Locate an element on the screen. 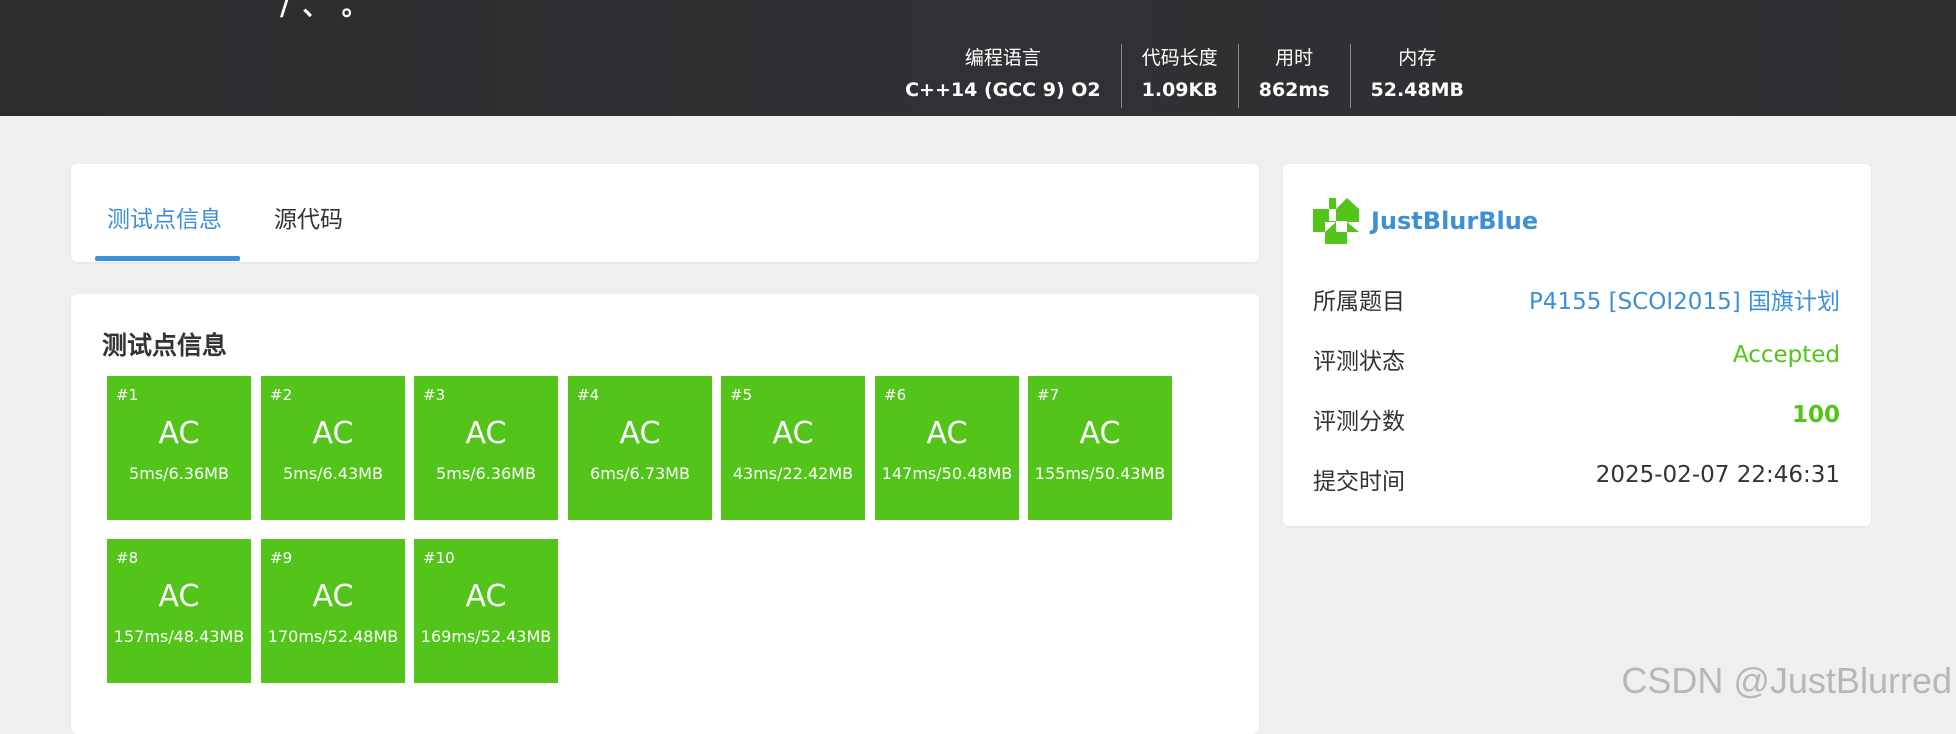 The height and width of the screenshot is (734, 1956). active-tab-indicator is located at coordinates (167, 258).